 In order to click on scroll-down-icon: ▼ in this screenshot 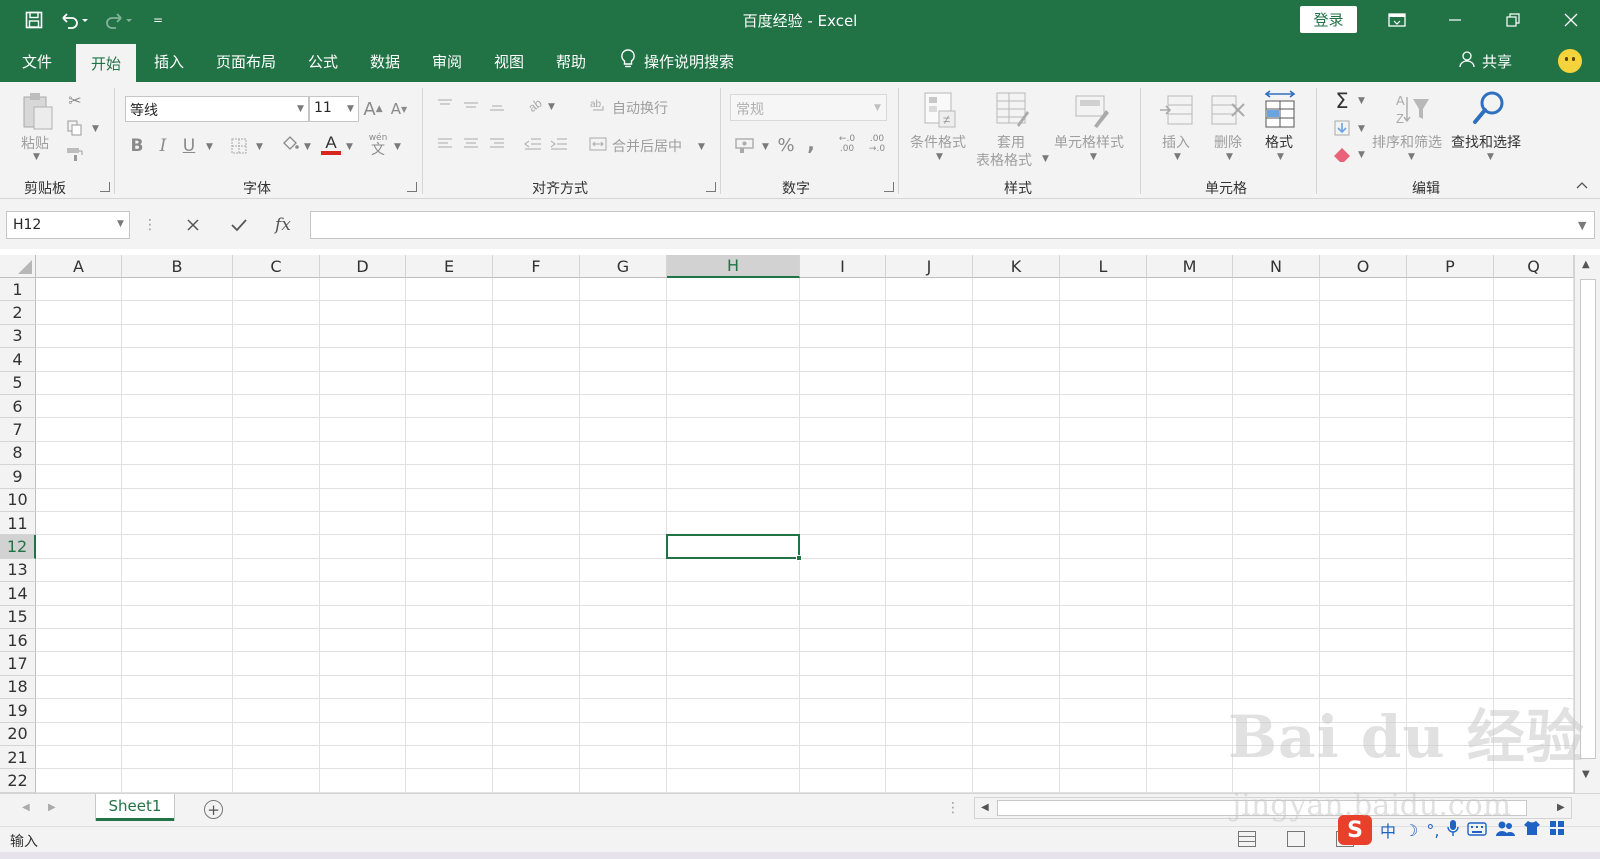, I will do `click(1586, 774)`.